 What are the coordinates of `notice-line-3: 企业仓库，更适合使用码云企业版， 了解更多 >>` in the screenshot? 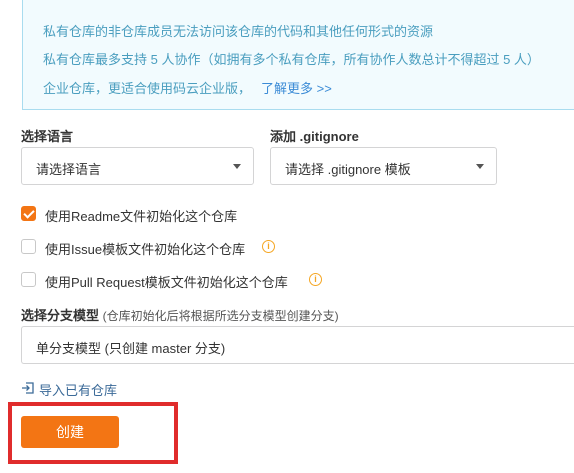 It's located at (187, 87).